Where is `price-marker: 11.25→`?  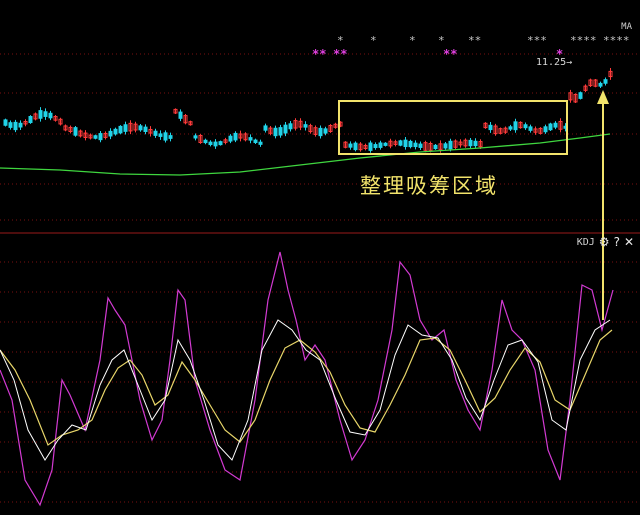 price-marker: 11.25→ is located at coordinates (554, 62).